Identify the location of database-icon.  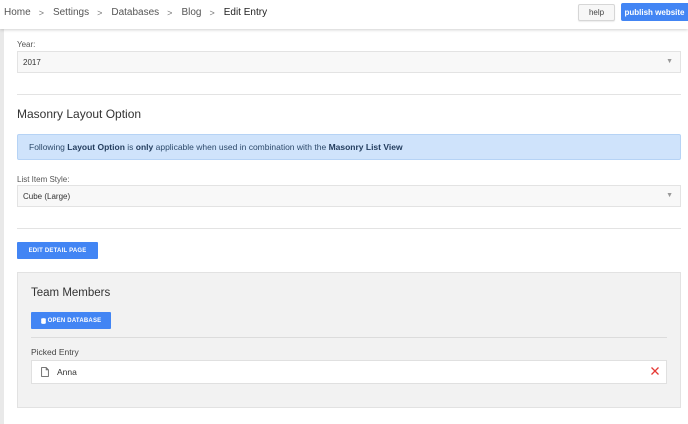
(43, 320).